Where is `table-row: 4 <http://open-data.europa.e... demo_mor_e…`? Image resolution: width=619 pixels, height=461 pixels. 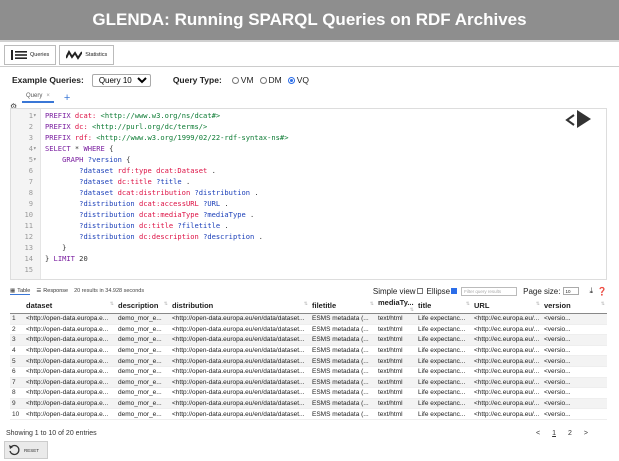
table-row: 4 <http://open-data.europa.e... demo_mor_e… is located at coordinates (308, 351).